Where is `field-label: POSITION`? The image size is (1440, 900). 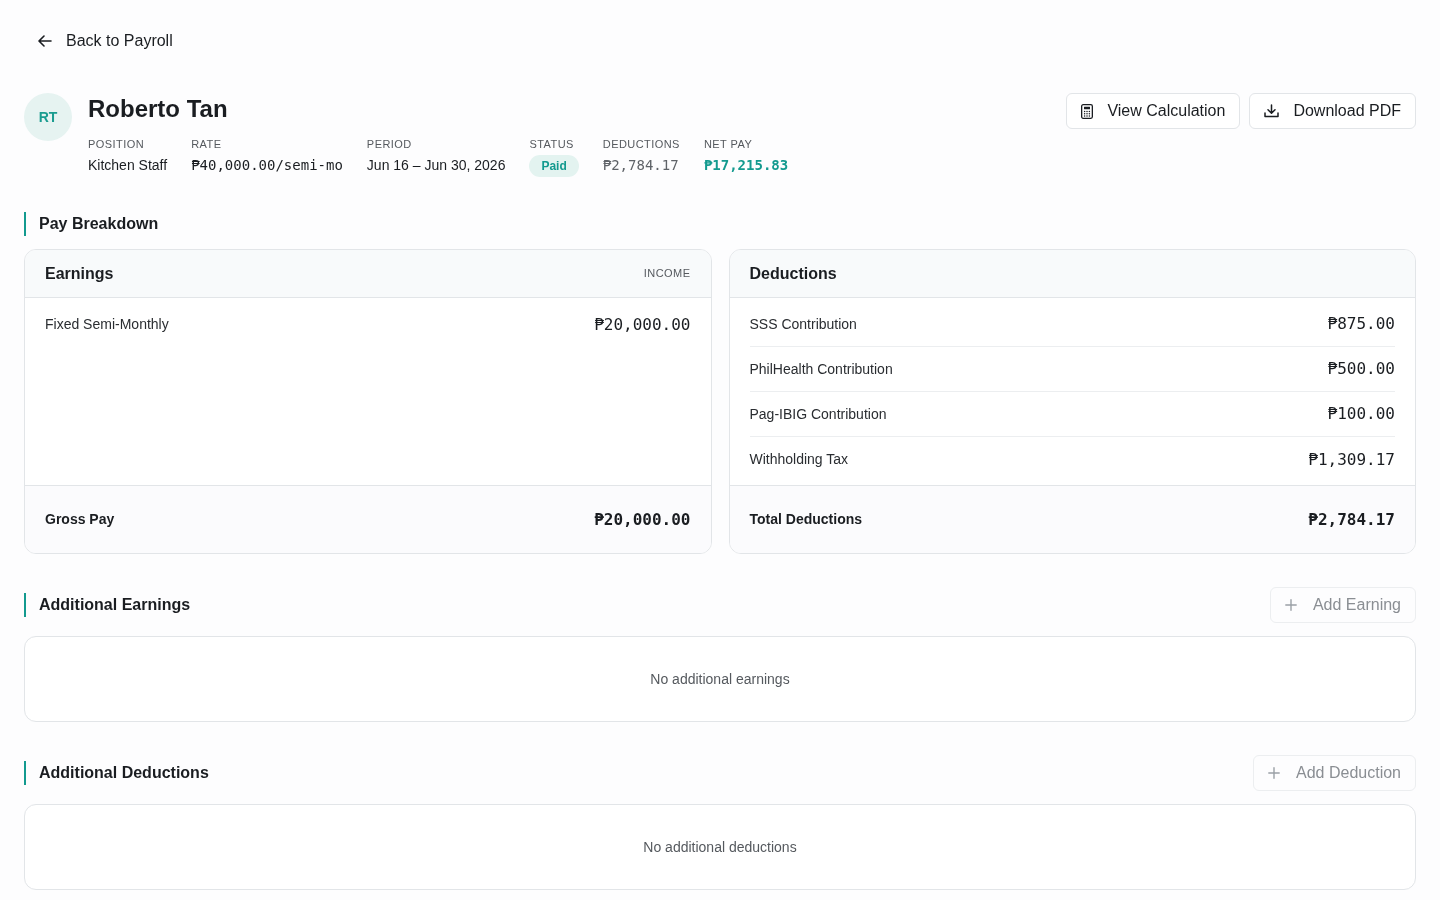 field-label: POSITION is located at coordinates (116, 144).